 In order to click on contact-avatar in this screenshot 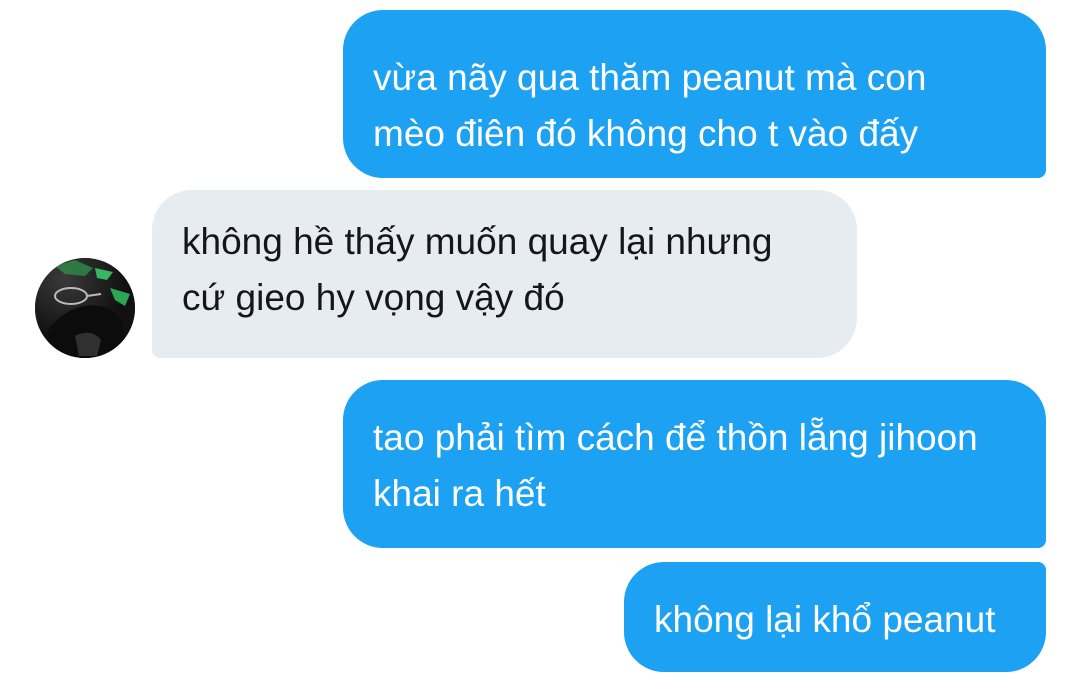, I will do `click(85, 308)`.